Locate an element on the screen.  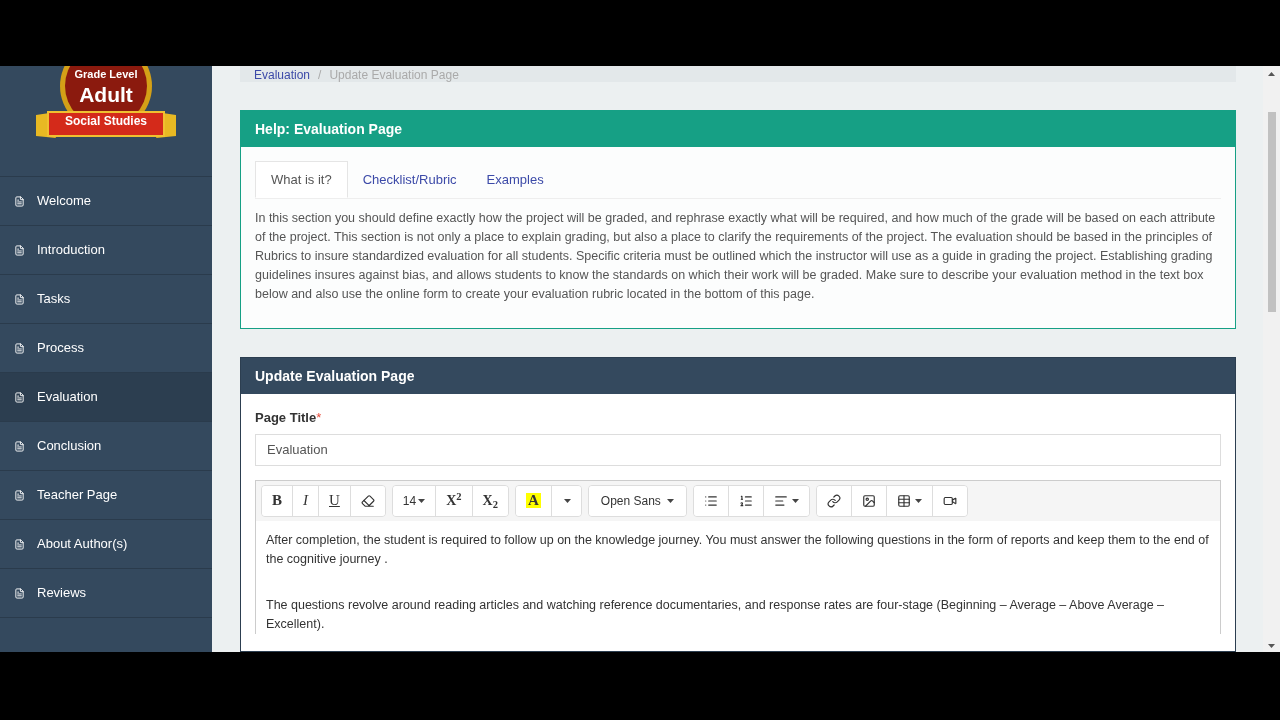
link-button is located at coordinates (834, 500).